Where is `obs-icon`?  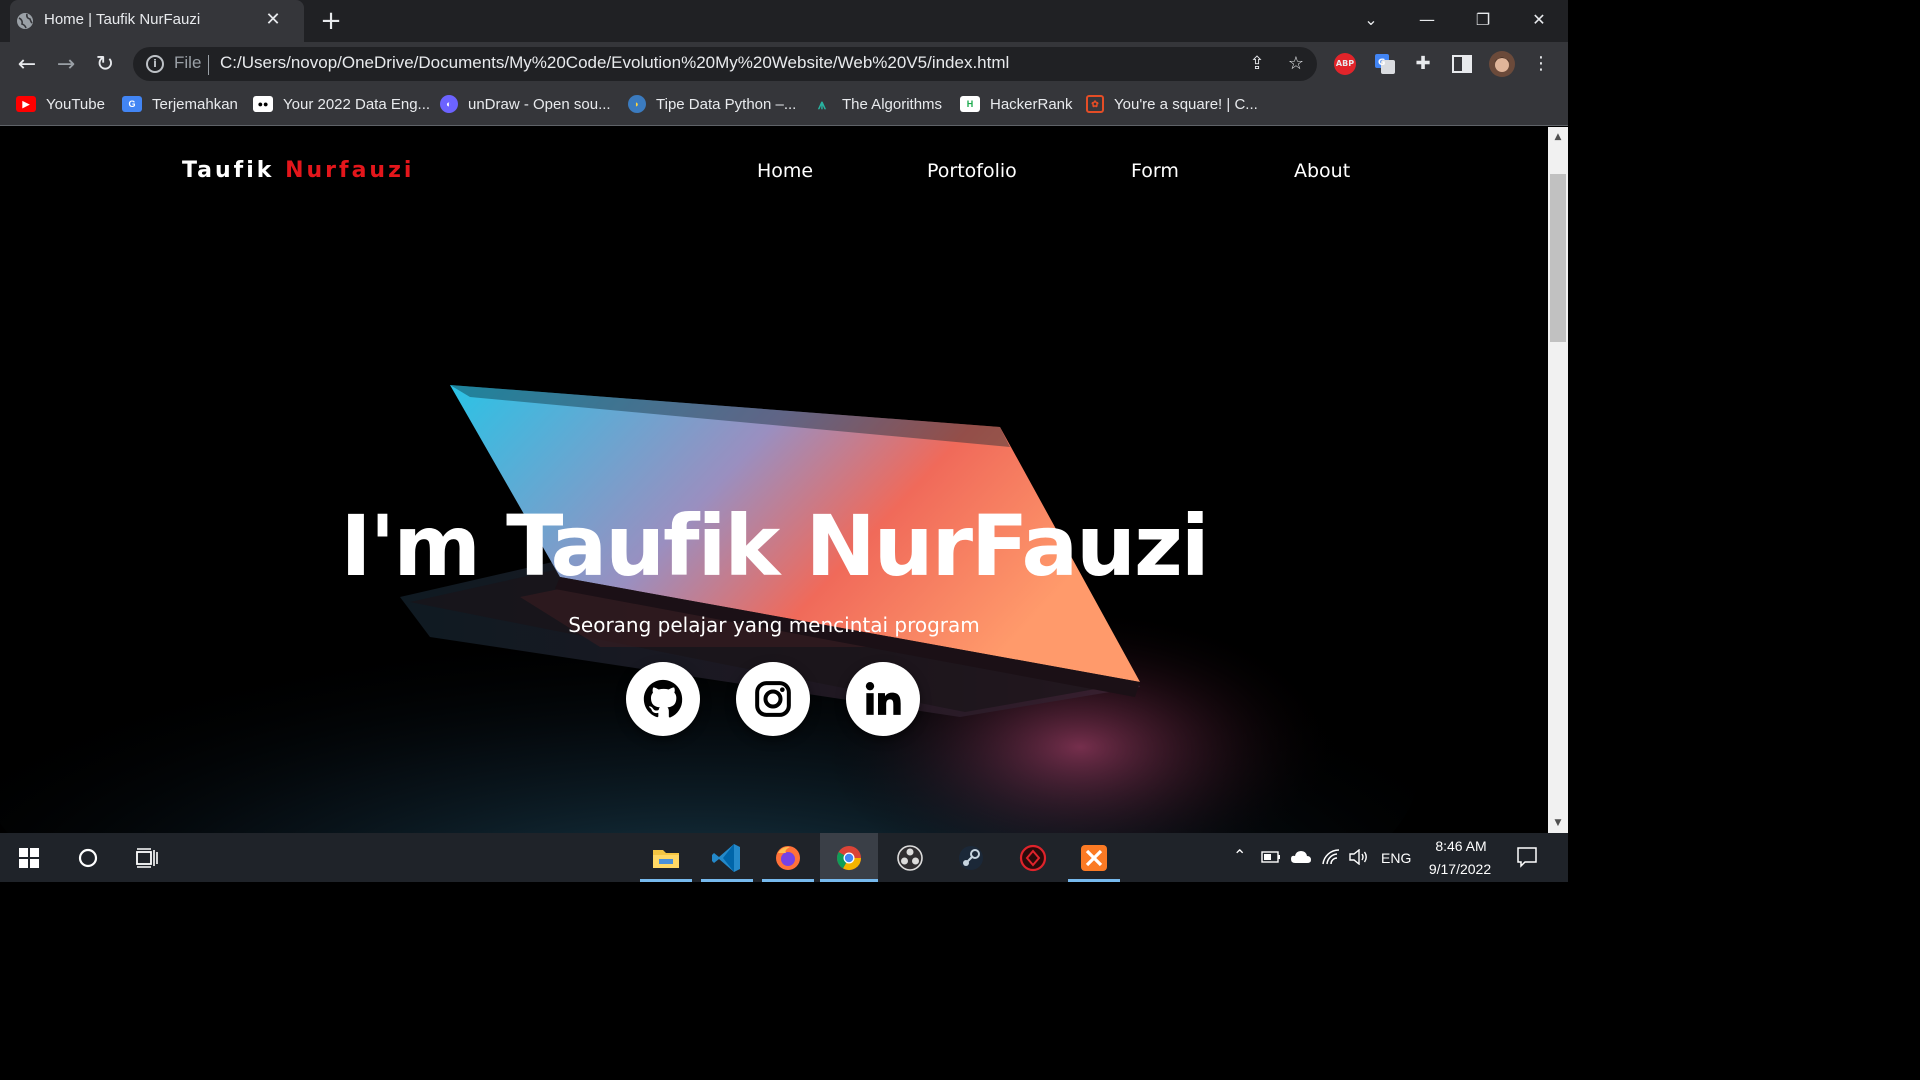 obs-icon is located at coordinates (910, 858).